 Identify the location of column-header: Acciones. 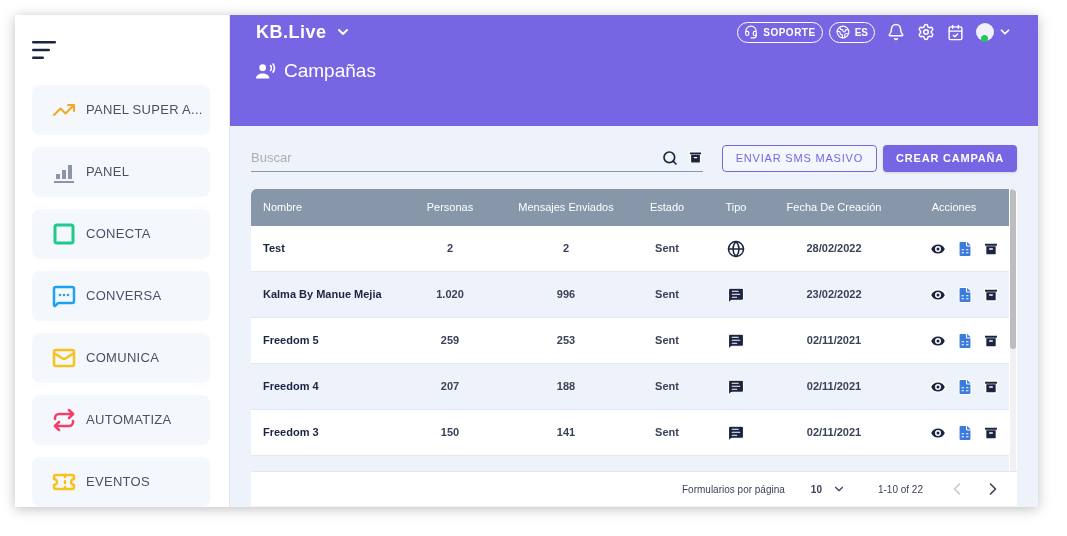
(954, 208).